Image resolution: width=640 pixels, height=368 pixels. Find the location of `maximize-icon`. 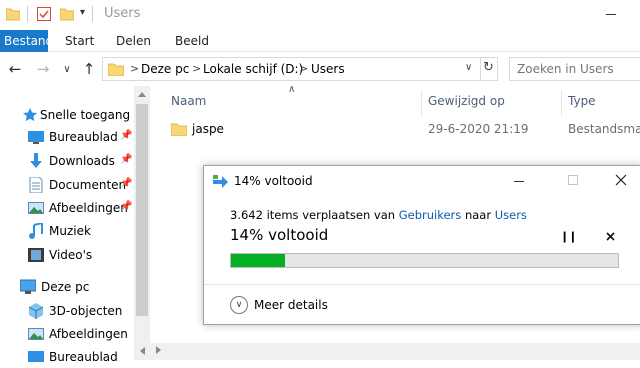

maximize-icon is located at coordinates (573, 180).